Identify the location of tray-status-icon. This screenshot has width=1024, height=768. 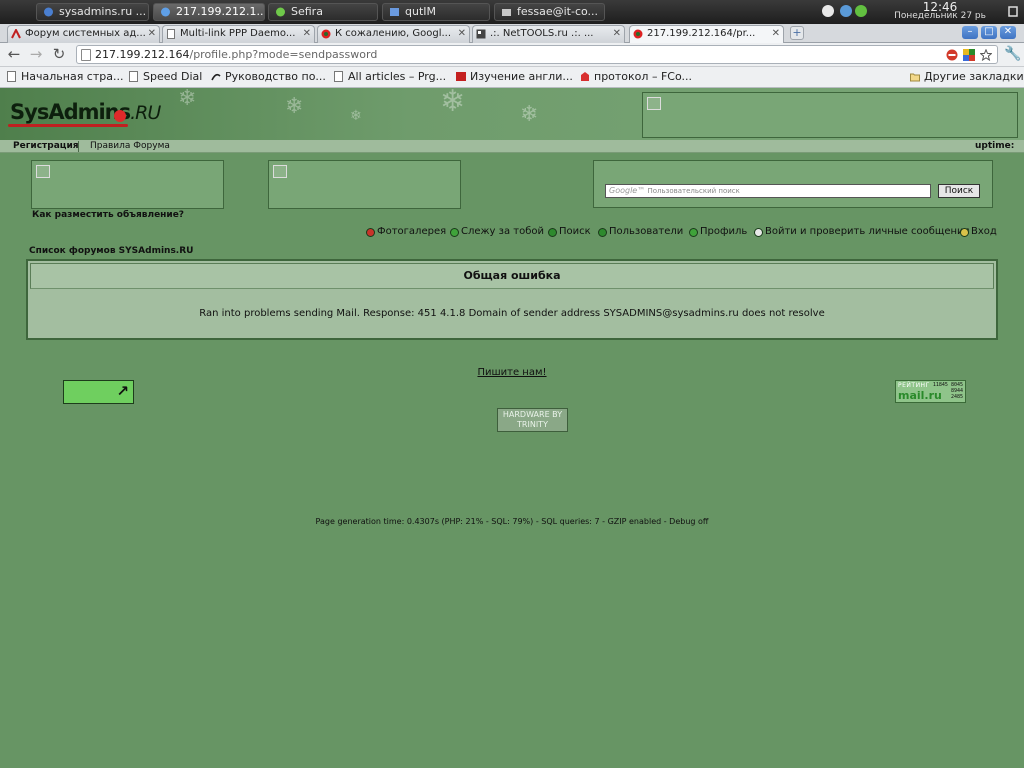
(828, 11).